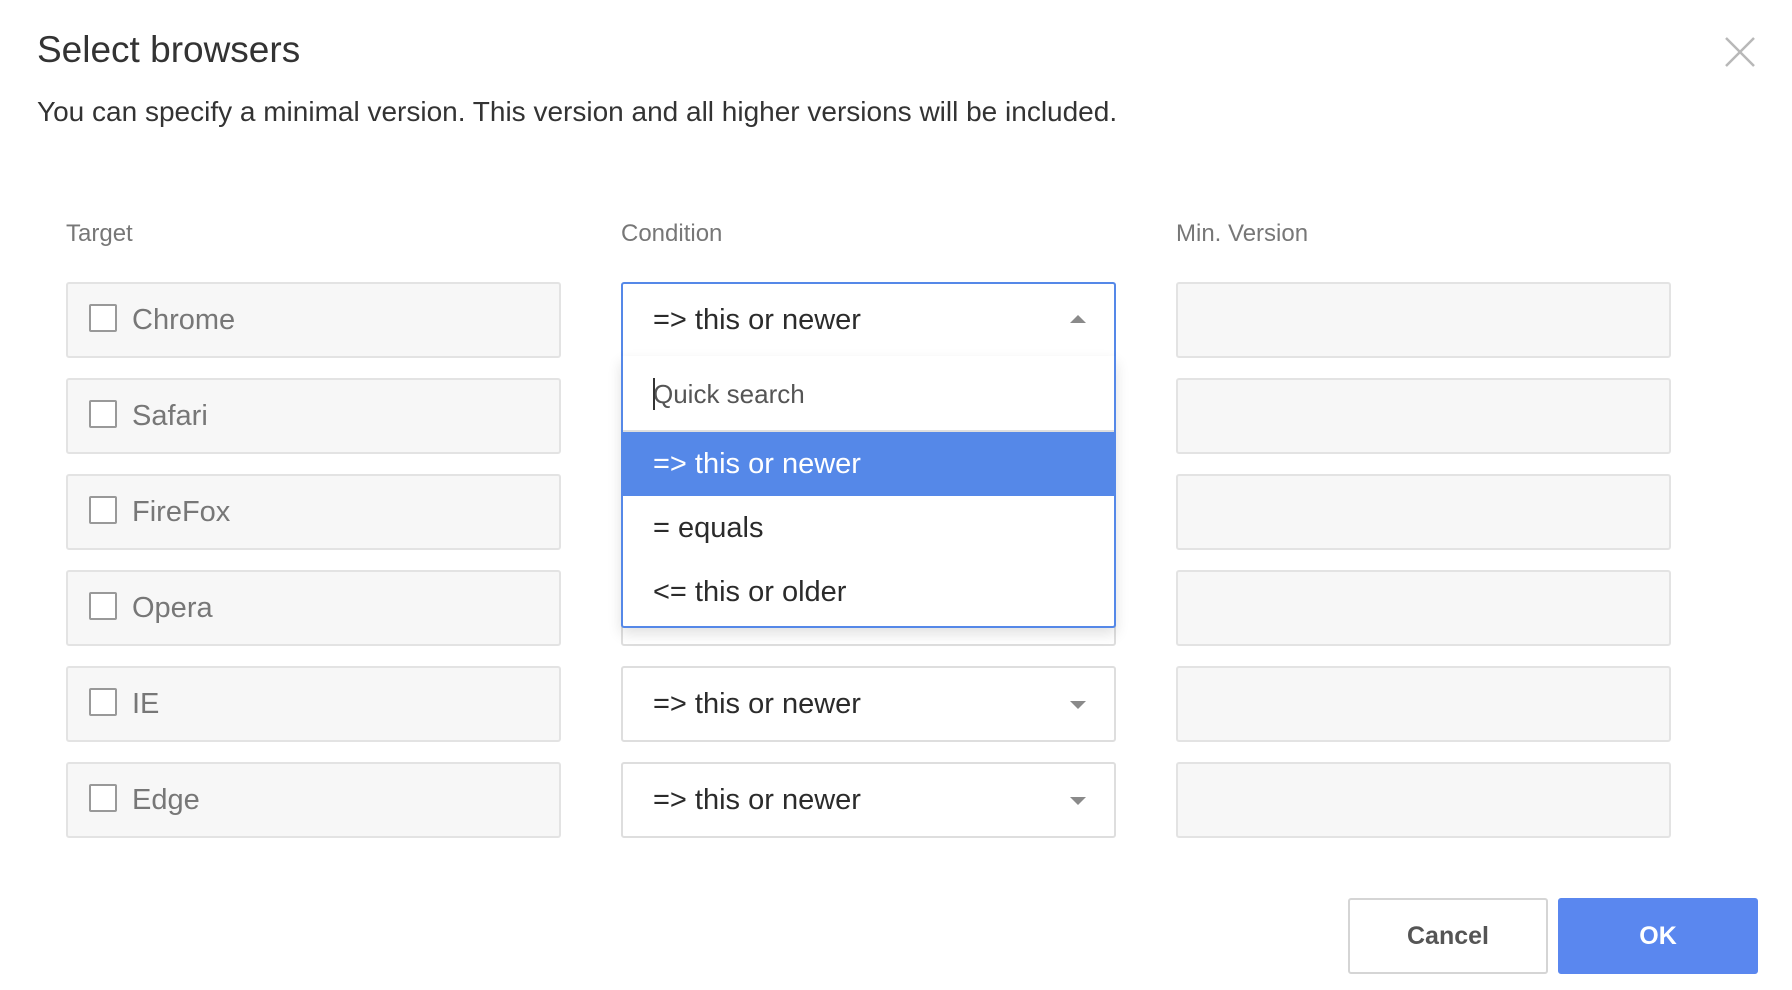 This screenshot has height=990, width=1792. Describe the element at coordinates (313, 704) in the screenshot. I see `target-row-ie: IE` at that location.